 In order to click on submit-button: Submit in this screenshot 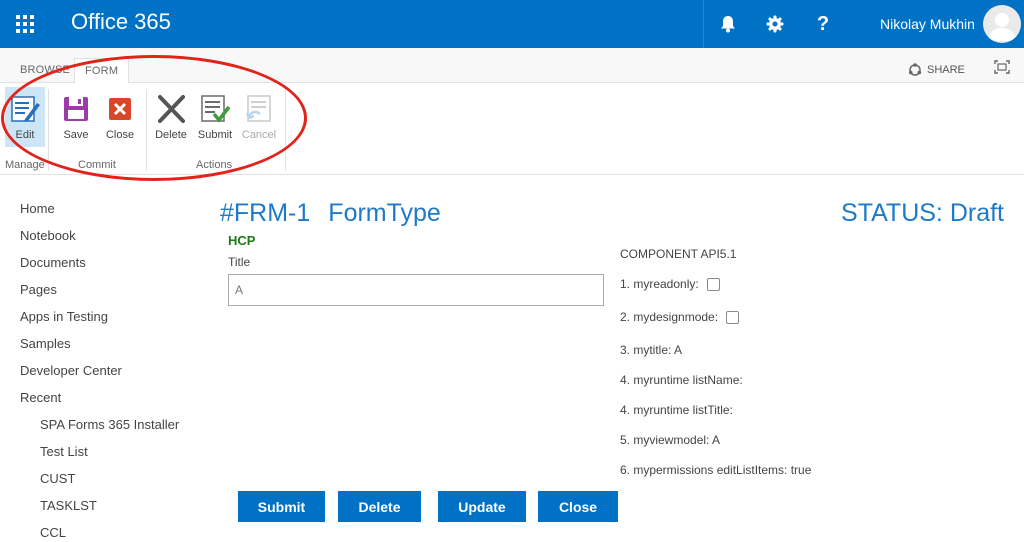, I will do `click(215, 117)`.